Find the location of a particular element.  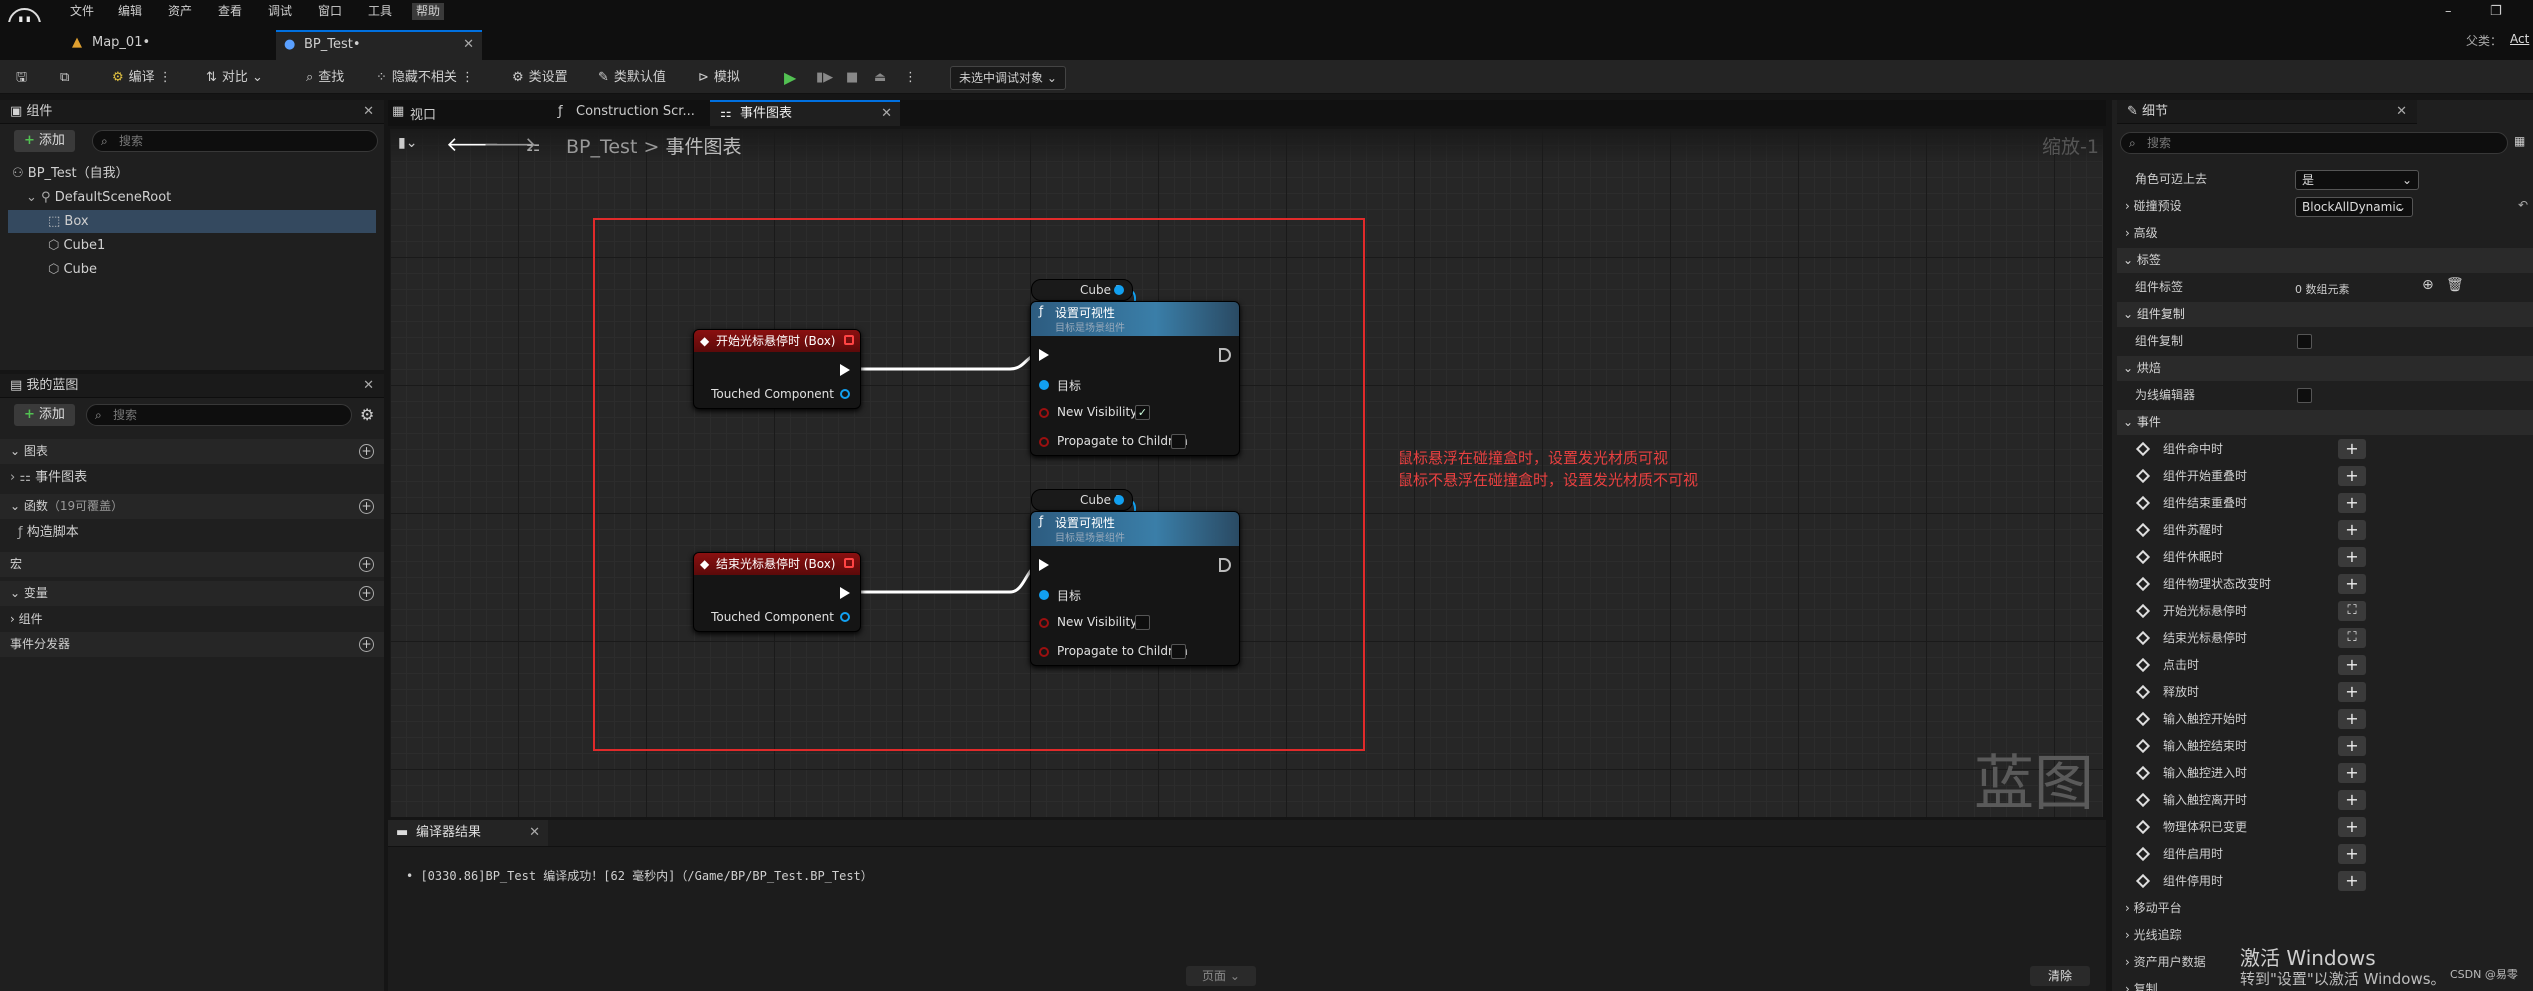

menu-file: 文件 is located at coordinates (82, 11).